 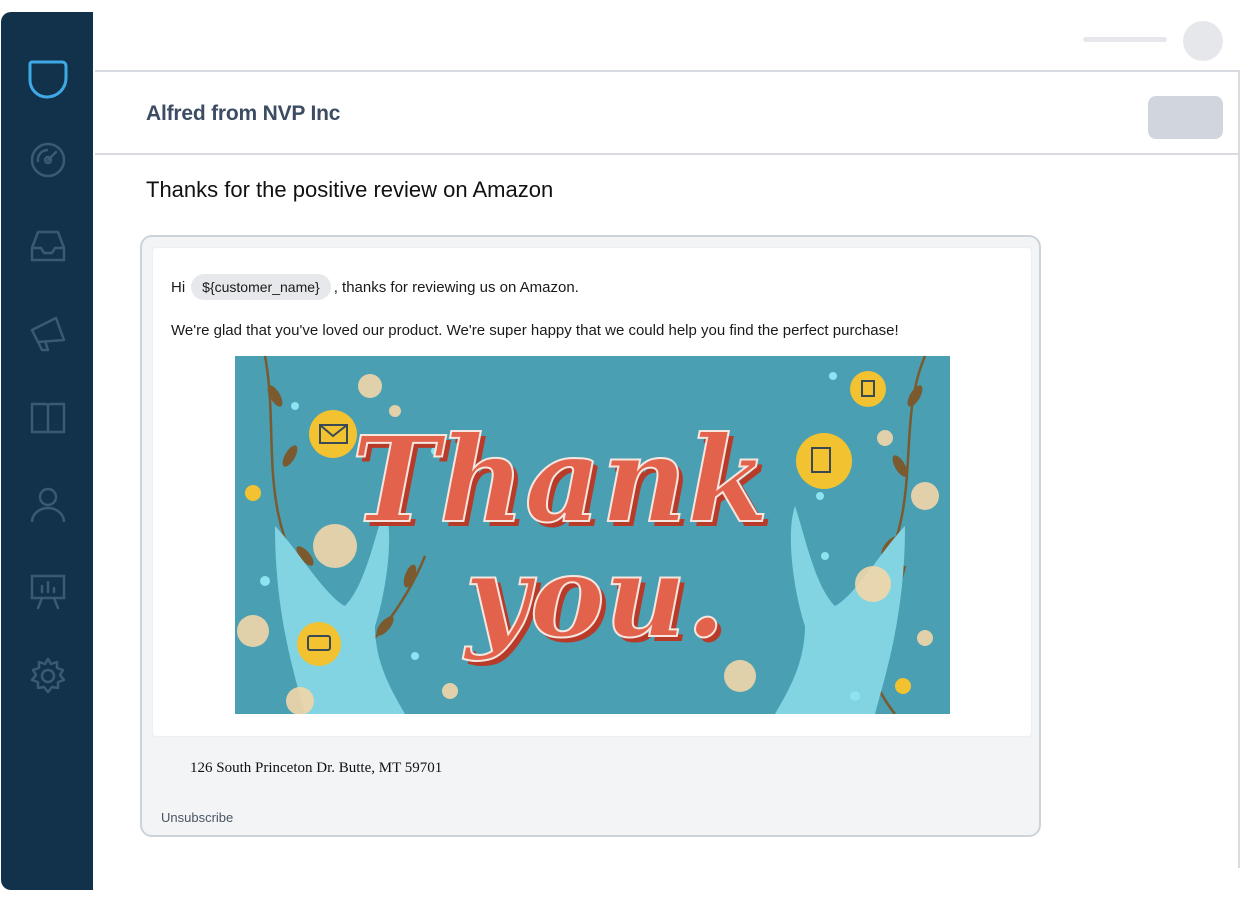 What do you see at coordinates (48, 78) in the screenshot?
I see `logo-icon` at bounding box center [48, 78].